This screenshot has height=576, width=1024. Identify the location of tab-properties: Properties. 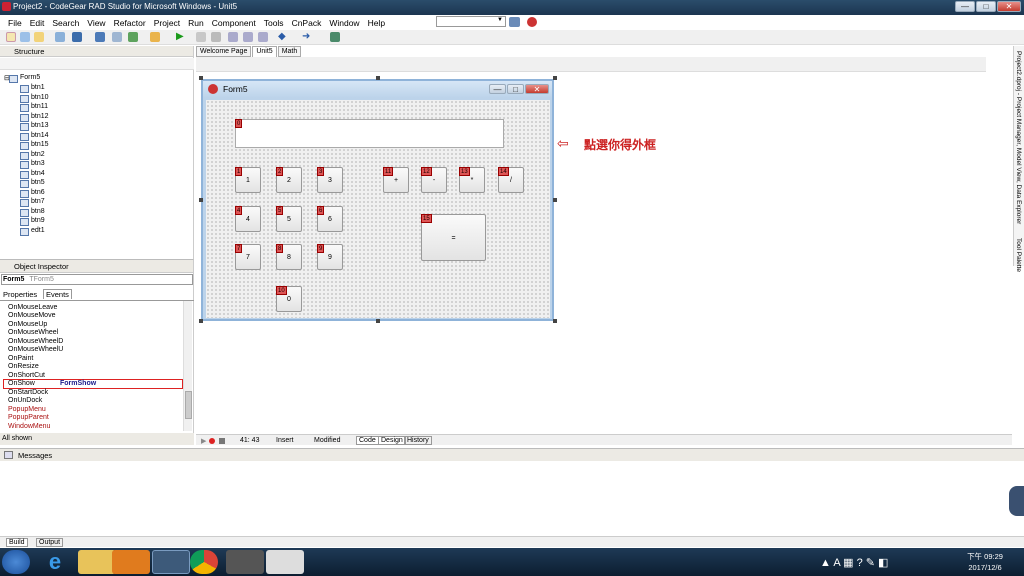
(20, 294).